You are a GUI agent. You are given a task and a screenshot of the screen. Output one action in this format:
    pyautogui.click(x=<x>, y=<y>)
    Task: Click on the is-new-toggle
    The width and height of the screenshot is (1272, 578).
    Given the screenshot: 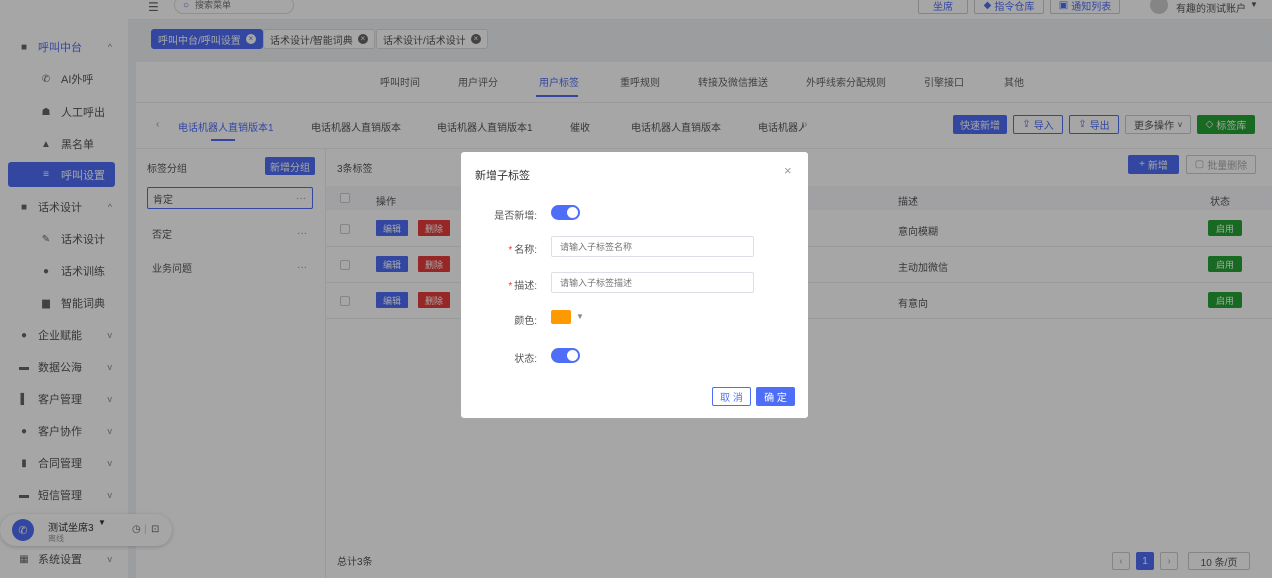 What is the action you would take?
    pyautogui.click(x=565, y=212)
    